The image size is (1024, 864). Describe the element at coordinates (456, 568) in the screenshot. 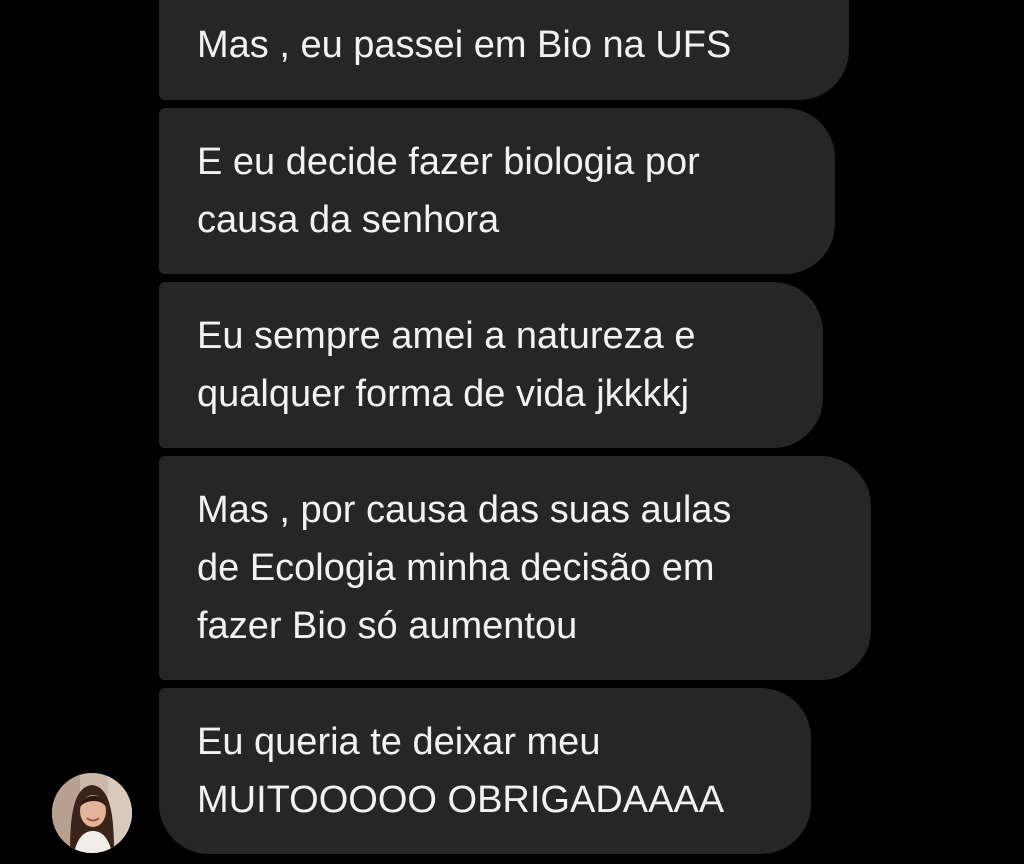

I see `message-line: de Ecologia minha decisão em` at that location.